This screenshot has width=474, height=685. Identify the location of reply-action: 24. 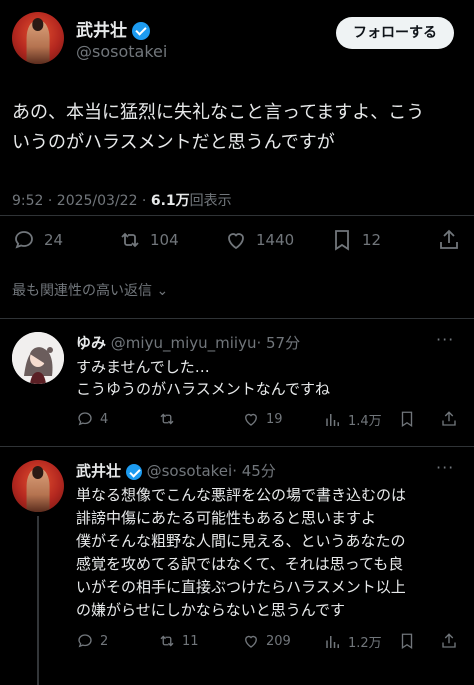
(37, 240).